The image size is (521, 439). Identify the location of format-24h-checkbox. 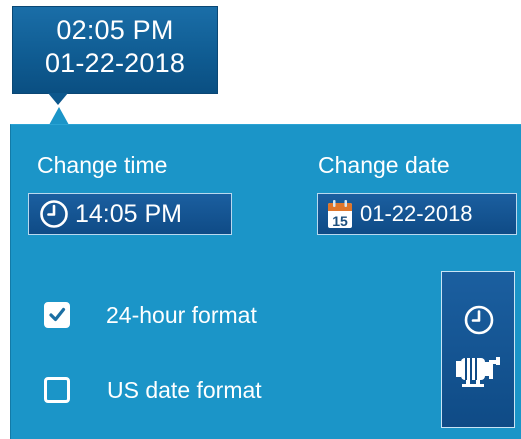
(57, 315).